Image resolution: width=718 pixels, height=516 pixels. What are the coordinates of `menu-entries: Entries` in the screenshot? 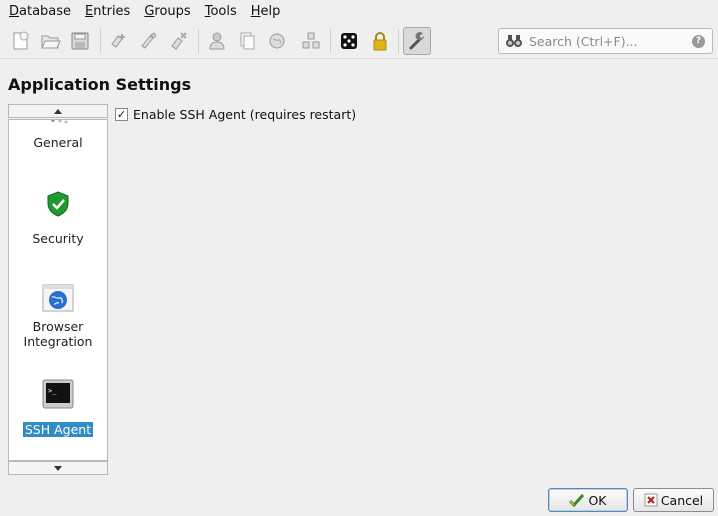 It's located at (107, 11).